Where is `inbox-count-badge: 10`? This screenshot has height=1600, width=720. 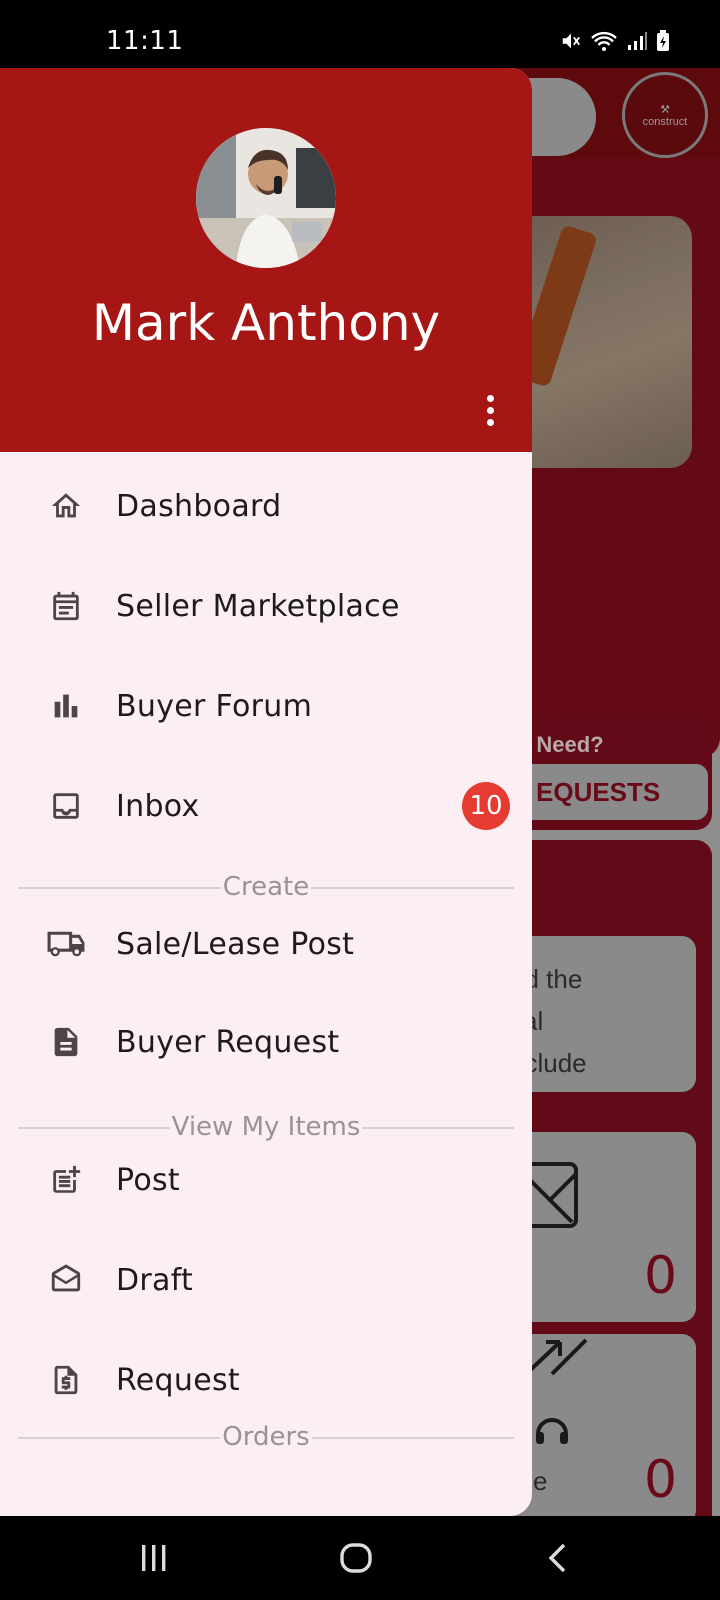
inbox-count-badge: 10 is located at coordinates (486, 806).